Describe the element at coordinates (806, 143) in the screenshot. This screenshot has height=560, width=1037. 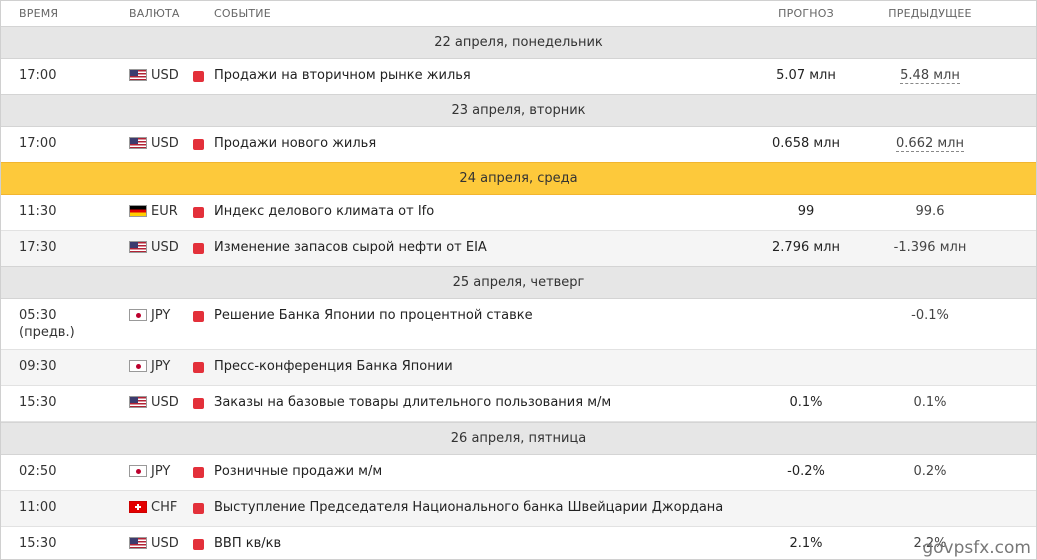
I see `event-forecast: 0.658 млн` at that location.